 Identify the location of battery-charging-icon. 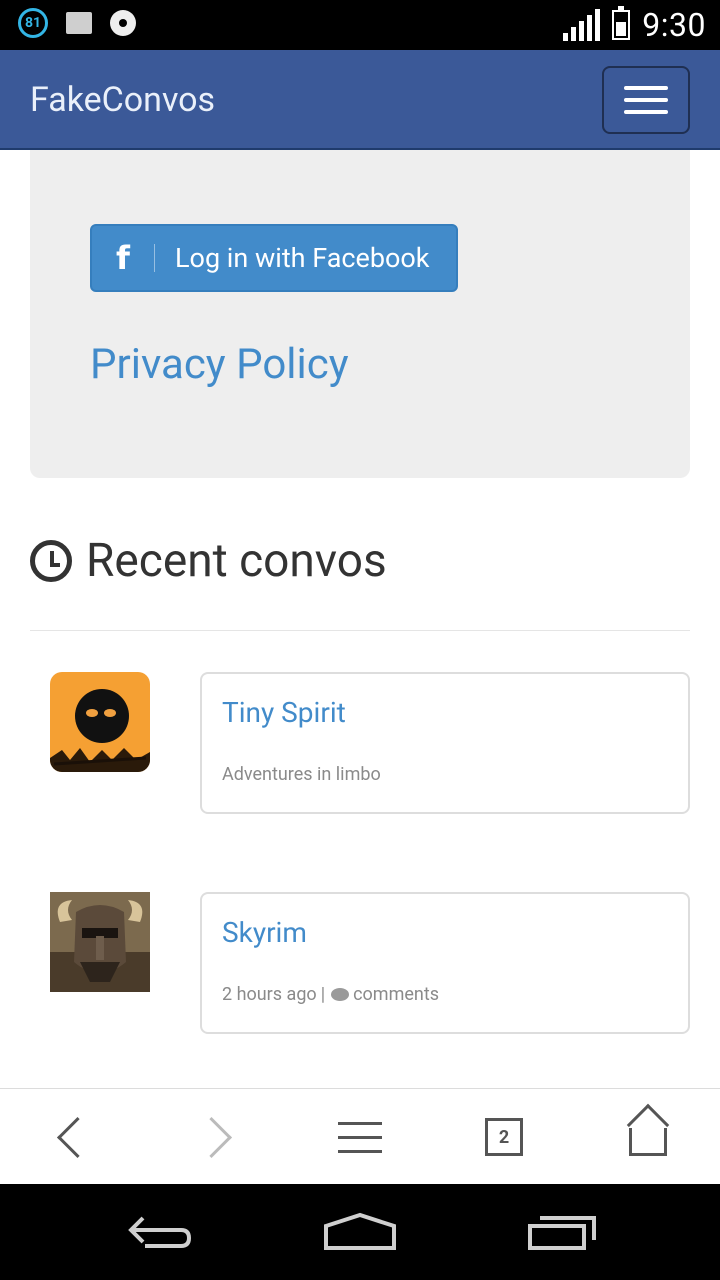
(621, 23).